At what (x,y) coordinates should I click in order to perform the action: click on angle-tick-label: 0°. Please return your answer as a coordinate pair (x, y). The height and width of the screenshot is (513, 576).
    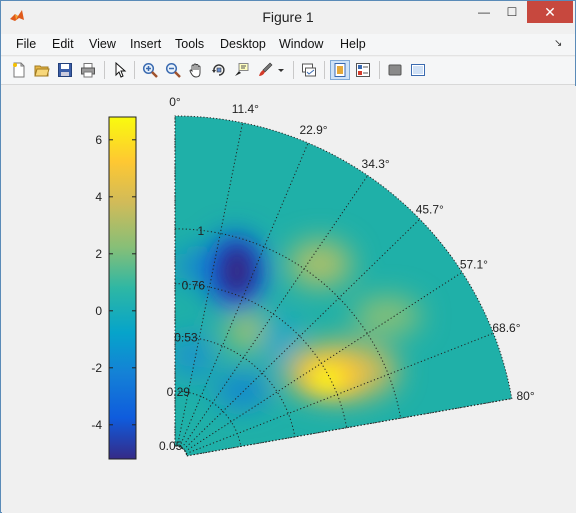
    Looking at the image, I should click on (175, 102).